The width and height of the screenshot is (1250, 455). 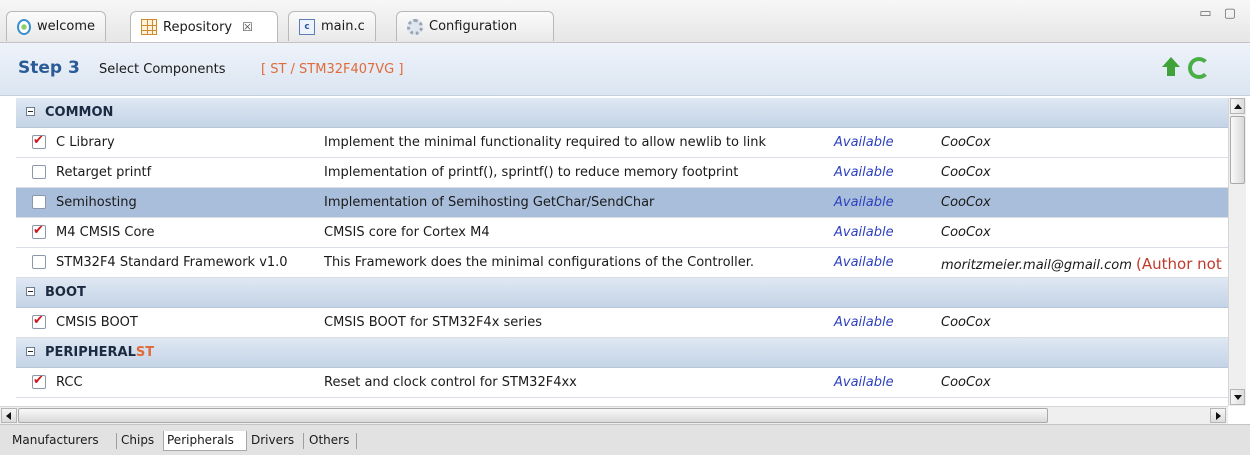 What do you see at coordinates (1036, 265) in the screenshot?
I see `author-email: moritzmeier.mail@gmail.com` at bounding box center [1036, 265].